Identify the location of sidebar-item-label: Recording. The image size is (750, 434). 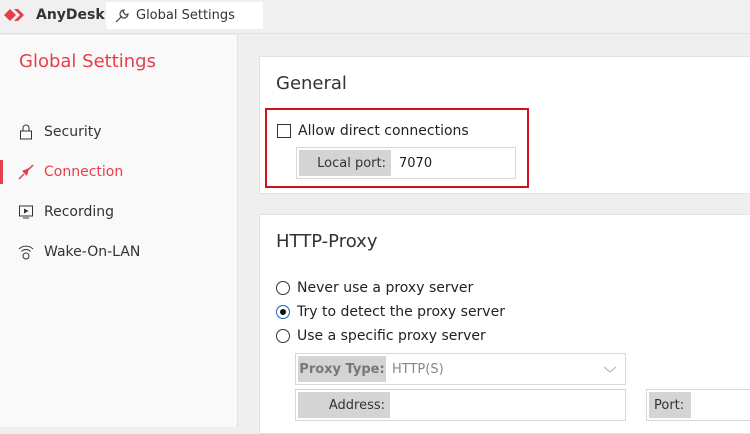
(79, 212).